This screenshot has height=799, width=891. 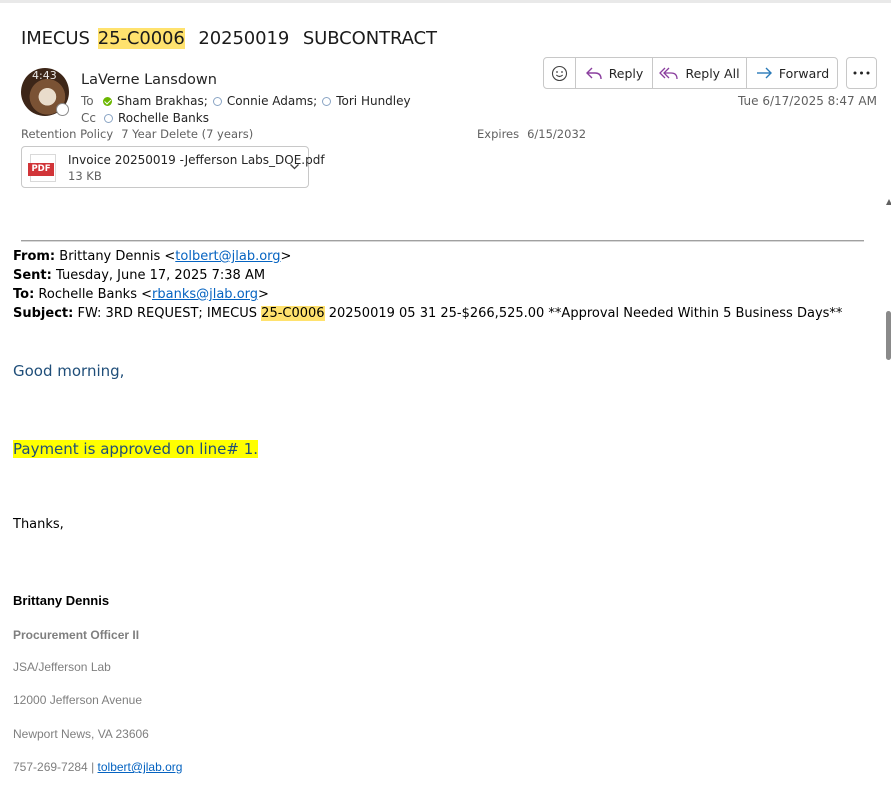 I want to click on signature-address1: 12000 Jefferson Avenue, so click(x=77, y=700).